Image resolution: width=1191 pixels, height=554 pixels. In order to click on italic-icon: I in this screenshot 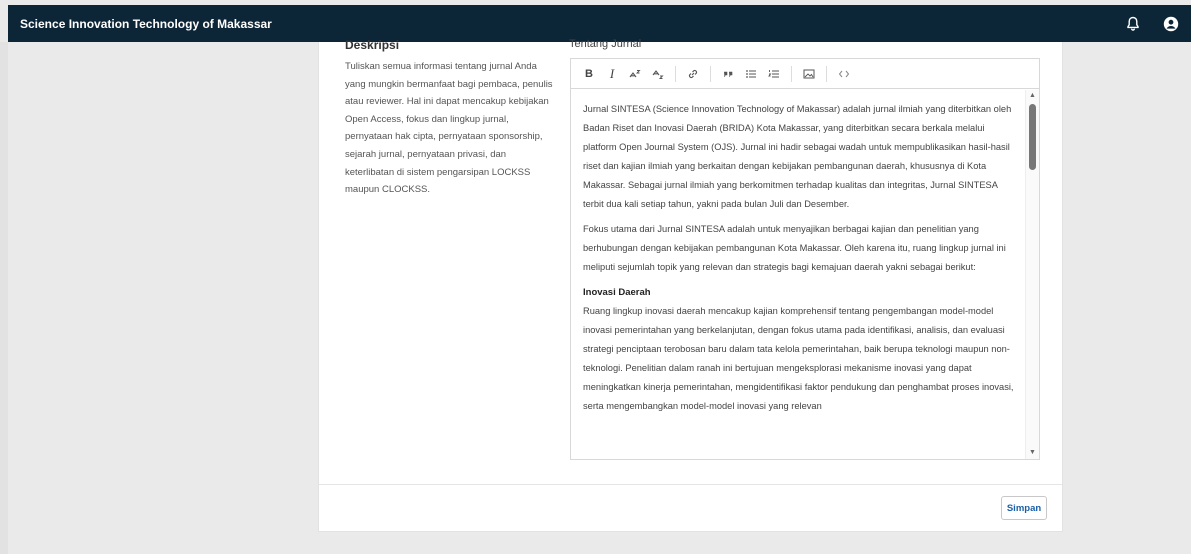, I will do `click(612, 74)`.